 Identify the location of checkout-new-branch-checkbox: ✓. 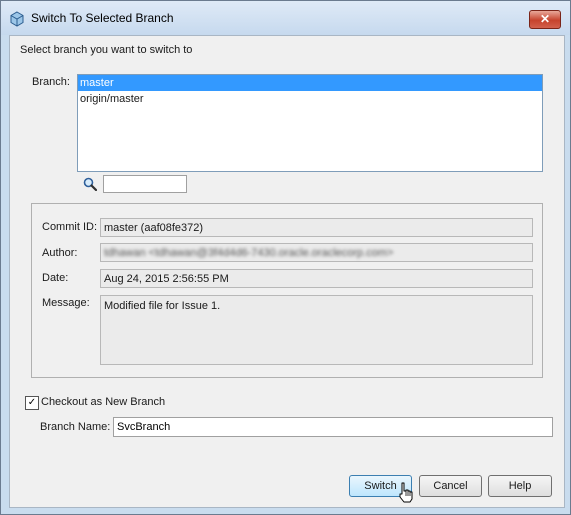
(32, 403).